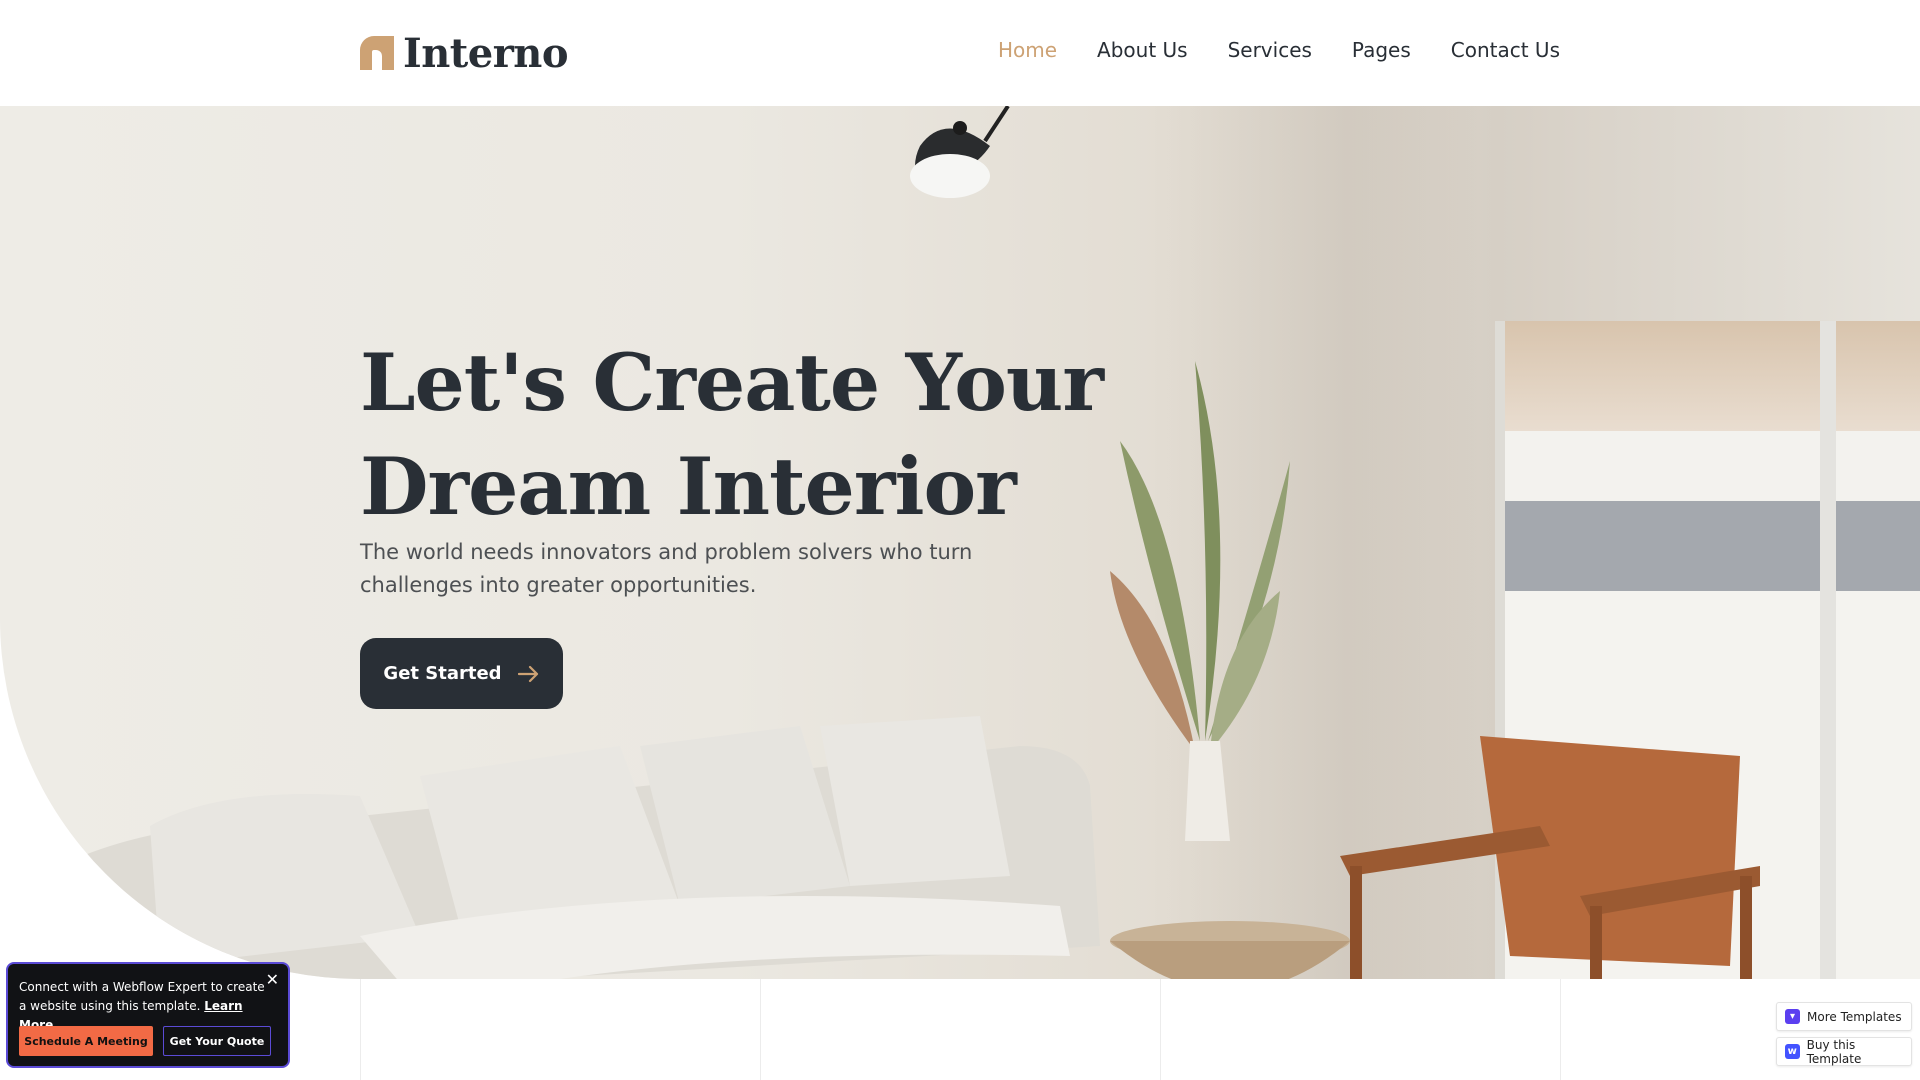  Describe the element at coordinates (580, 847) in the screenshot. I see `sofa-illustration` at that location.